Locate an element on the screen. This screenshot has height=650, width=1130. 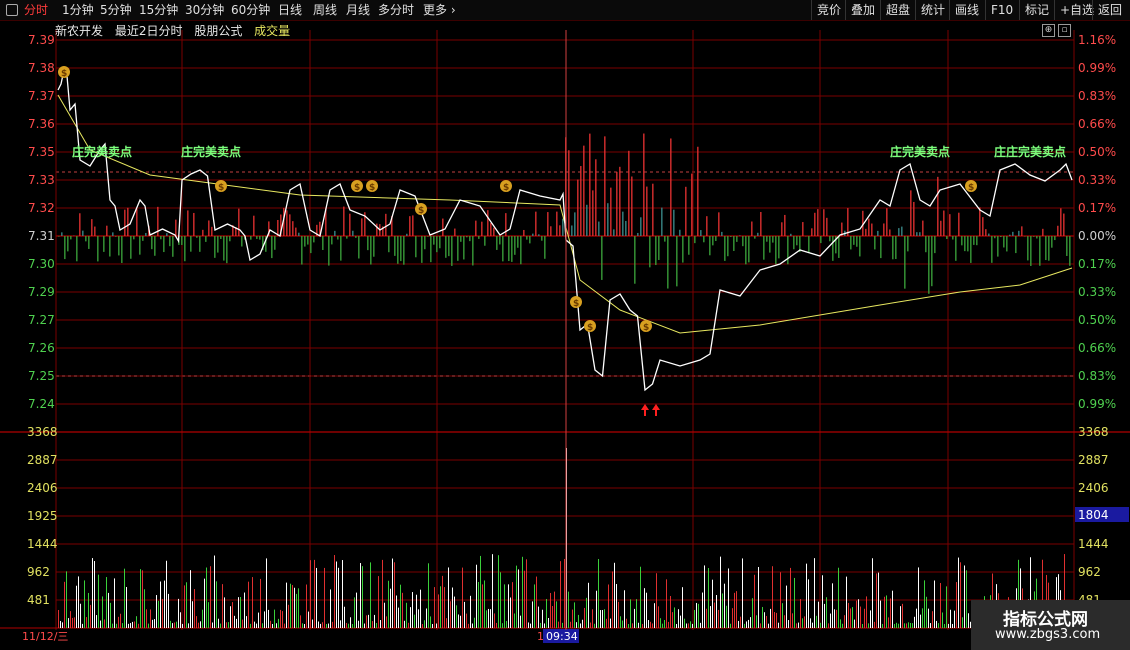
volume-tick-left: 2887 is located at coordinates (42, 460).